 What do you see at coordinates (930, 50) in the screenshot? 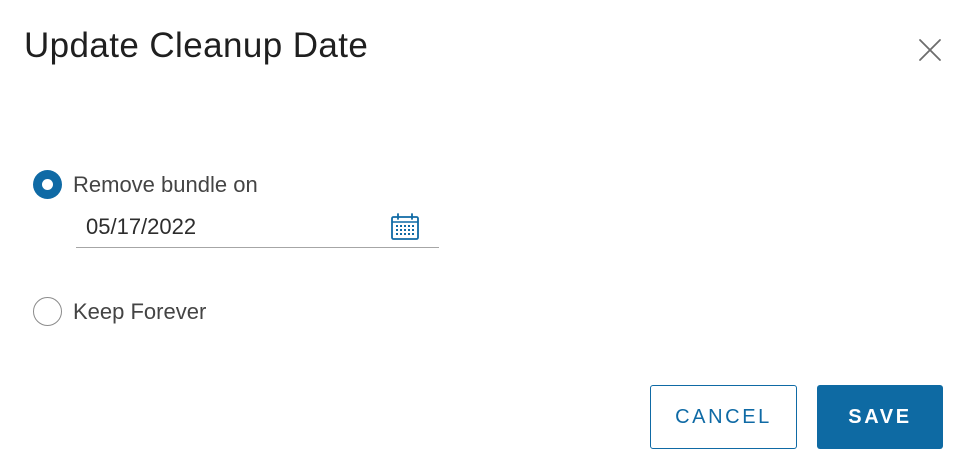
I see `close-icon` at bounding box center [930, 50].